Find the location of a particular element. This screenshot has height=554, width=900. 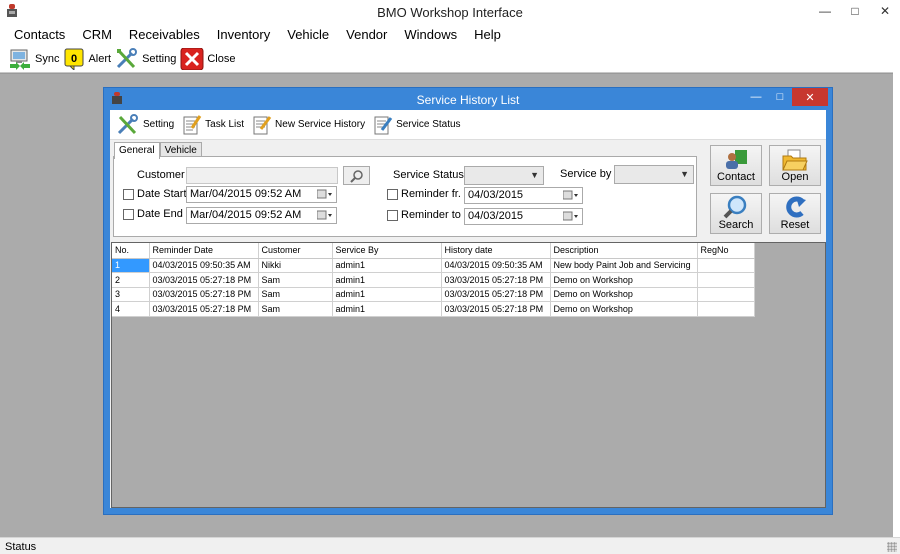

column-header-customer: Customer is located at coordinates (295, 251).